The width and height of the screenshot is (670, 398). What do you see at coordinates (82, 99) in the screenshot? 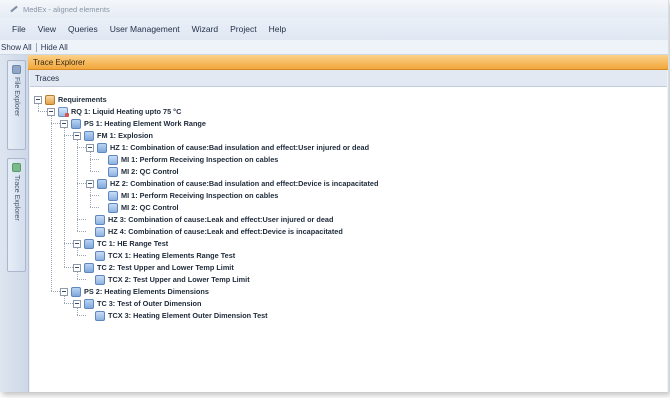
I see `tree-node-label: Requirements` at bounding box center [82, 99].